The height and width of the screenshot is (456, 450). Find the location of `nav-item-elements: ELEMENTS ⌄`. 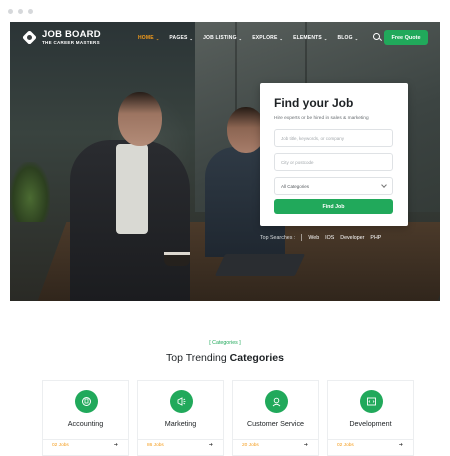

nav-item-elements: ELEMENTS ⌄ is located at coordinates (310, 38).